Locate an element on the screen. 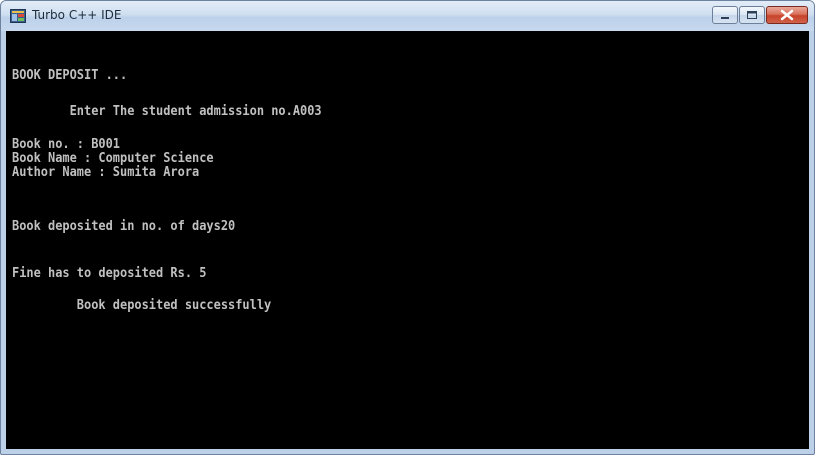 The image size is (817, 465). title-bar: Turbo C++ IDE is located at coordinates (407, 16).